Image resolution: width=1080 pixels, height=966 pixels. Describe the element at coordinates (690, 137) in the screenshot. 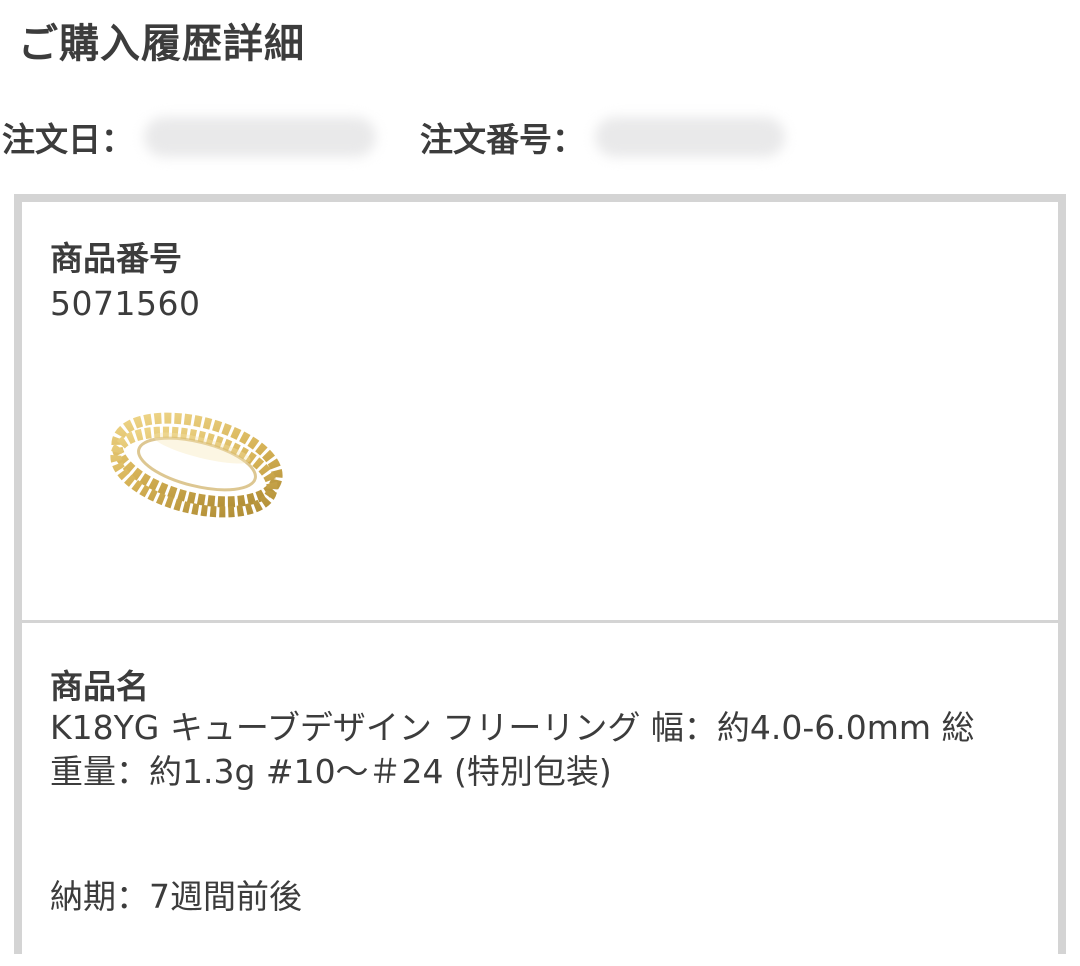

I see `order-number-redacted` at that location.